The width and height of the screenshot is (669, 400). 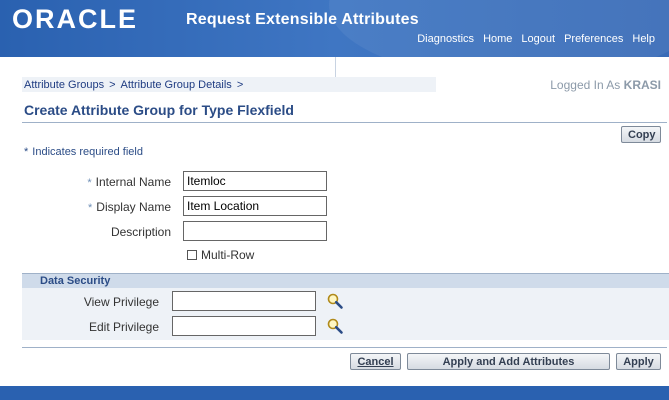 I want to click on nav-diagnostics: Diagnostics, so click(x=445, y=39).